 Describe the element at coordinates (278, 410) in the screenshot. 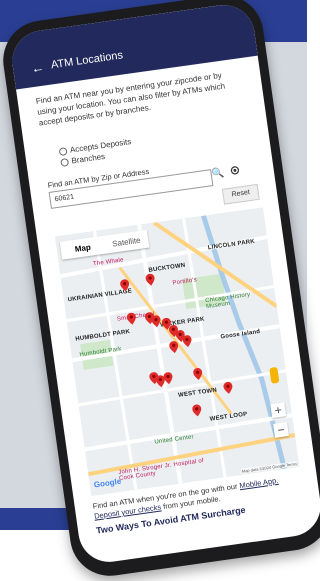

I see `zoom-in-button: +` at that location.